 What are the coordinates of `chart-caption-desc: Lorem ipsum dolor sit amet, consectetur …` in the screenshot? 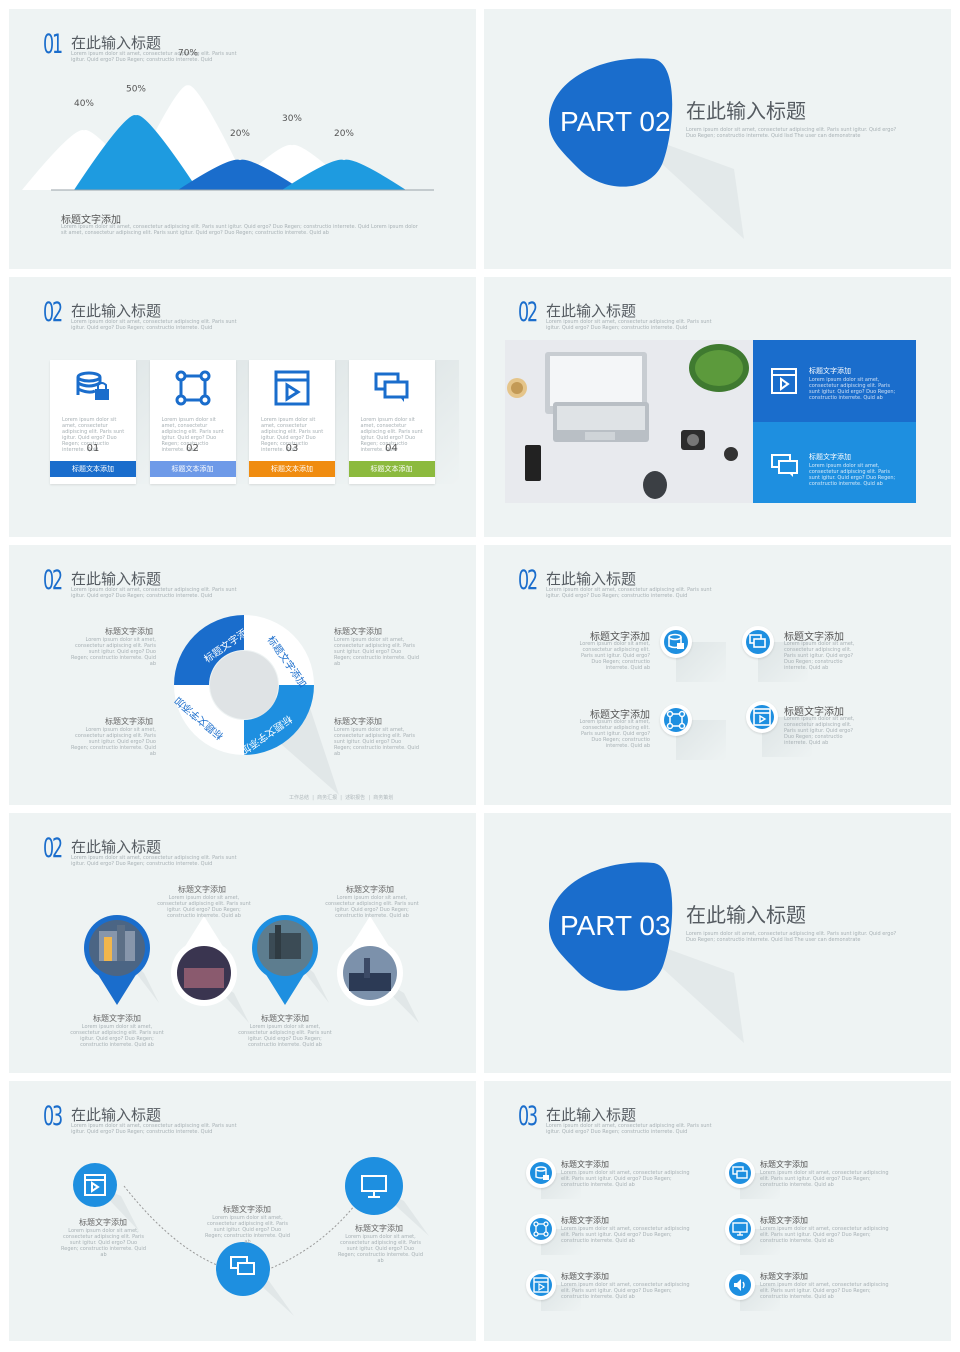 It's located at (239, 230).